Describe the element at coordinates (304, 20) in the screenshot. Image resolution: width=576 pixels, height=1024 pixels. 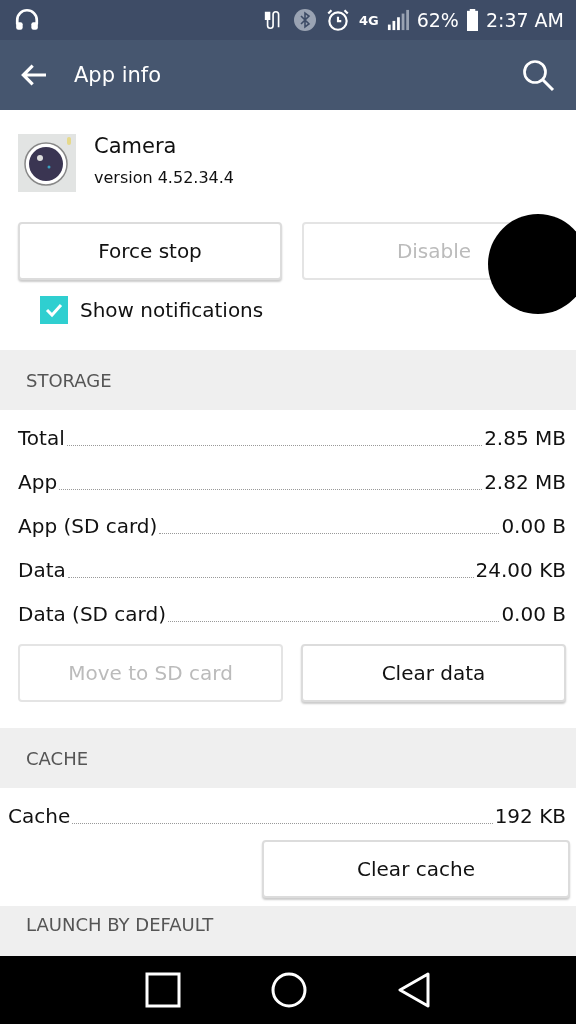
I see `bluetooth-icon` at that location.